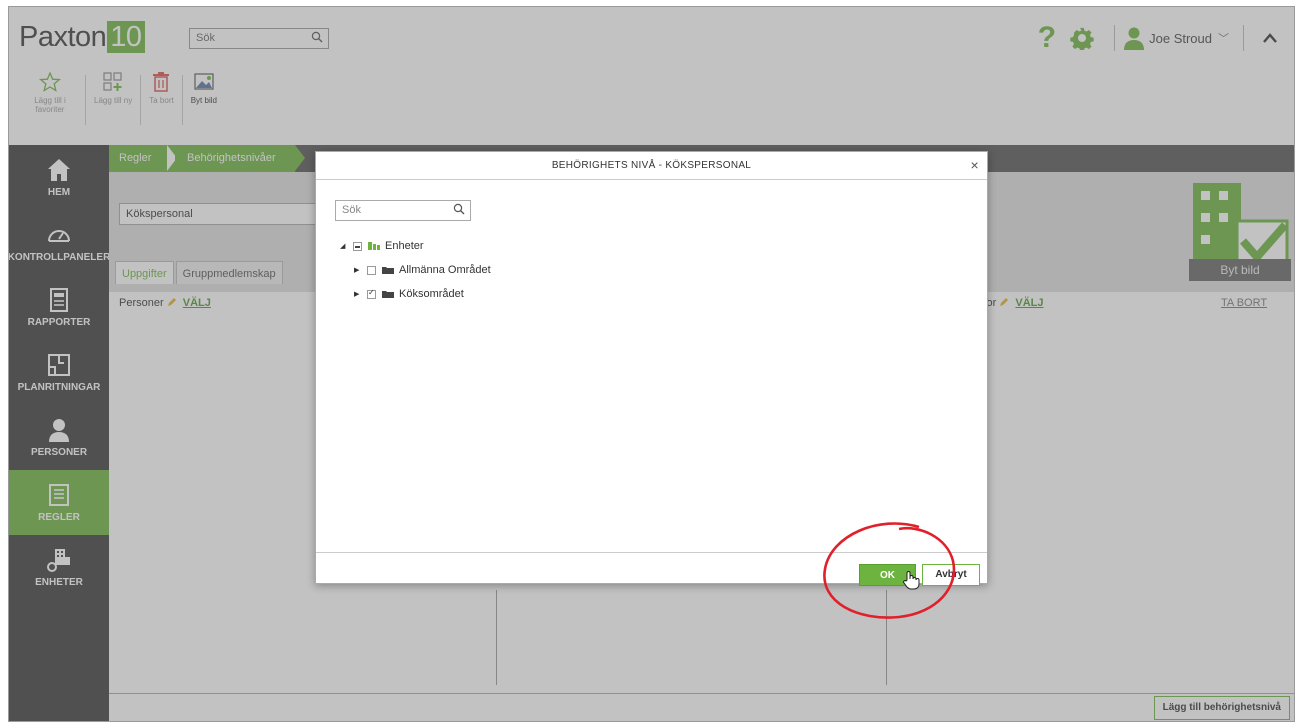  I want to click on tree-node-root: ◢ Enheter, so click(415, 246).